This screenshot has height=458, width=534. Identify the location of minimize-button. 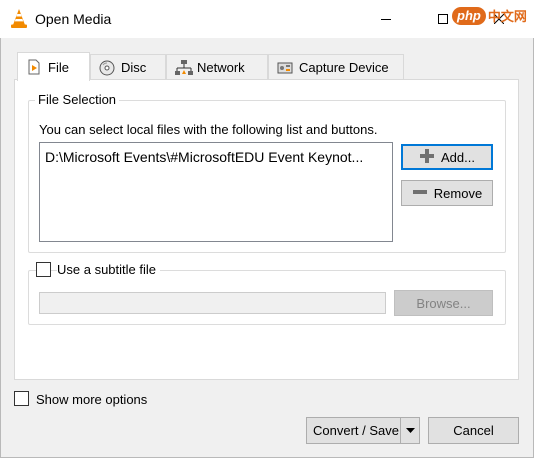
(386, 19).